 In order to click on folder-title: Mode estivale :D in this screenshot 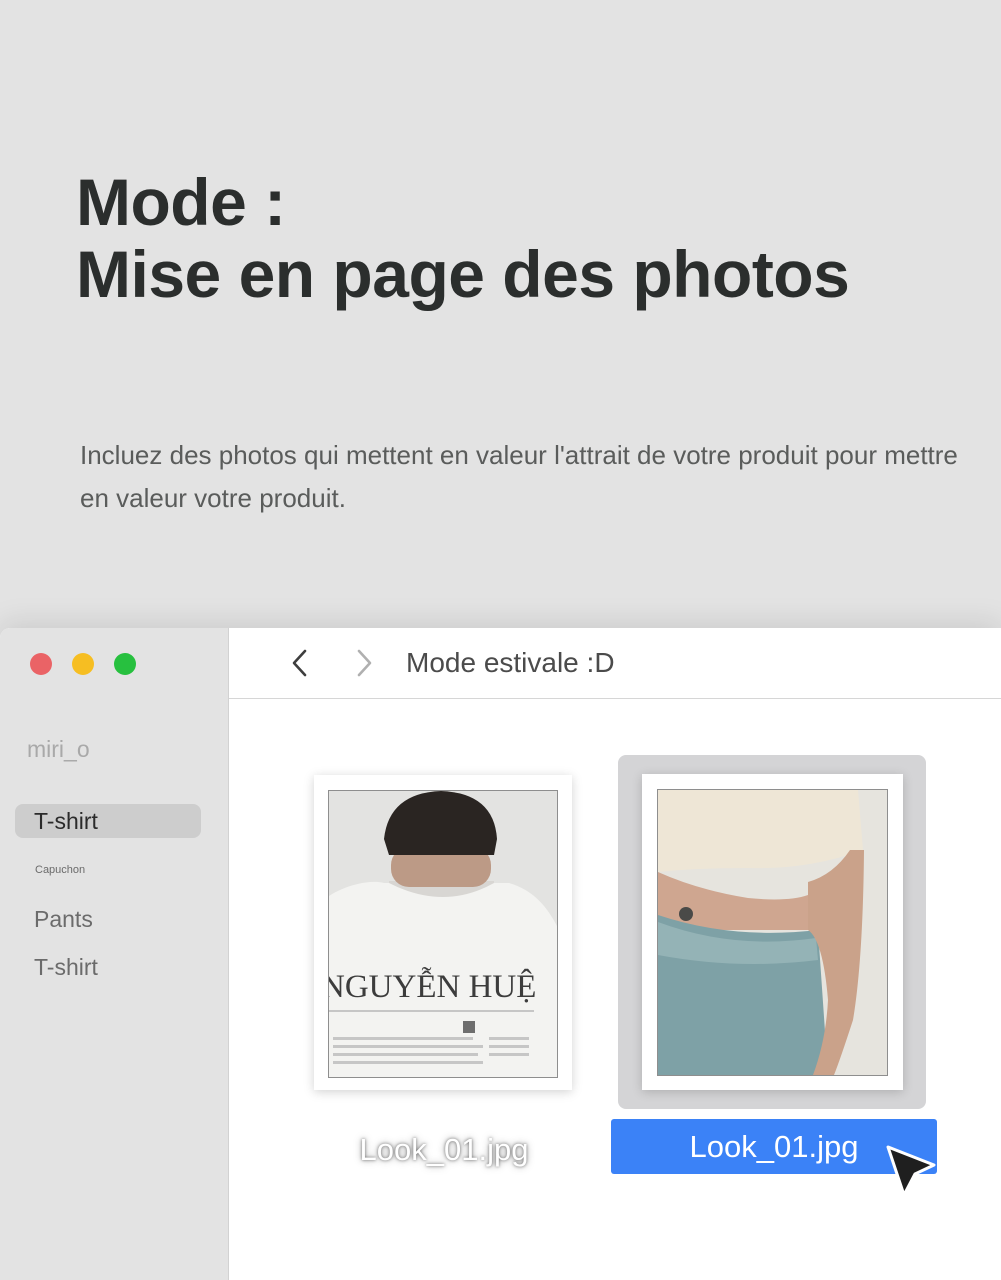, I will do `click(510, 662)`.